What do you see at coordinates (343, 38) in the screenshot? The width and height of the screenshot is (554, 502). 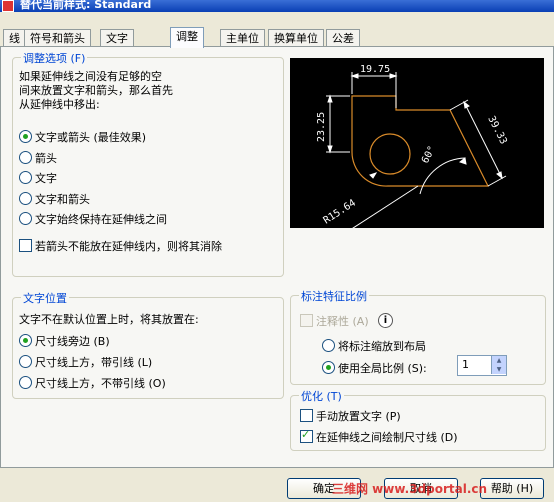 I see `tab-tolerances: 公差` at bounding box center [343, 38].